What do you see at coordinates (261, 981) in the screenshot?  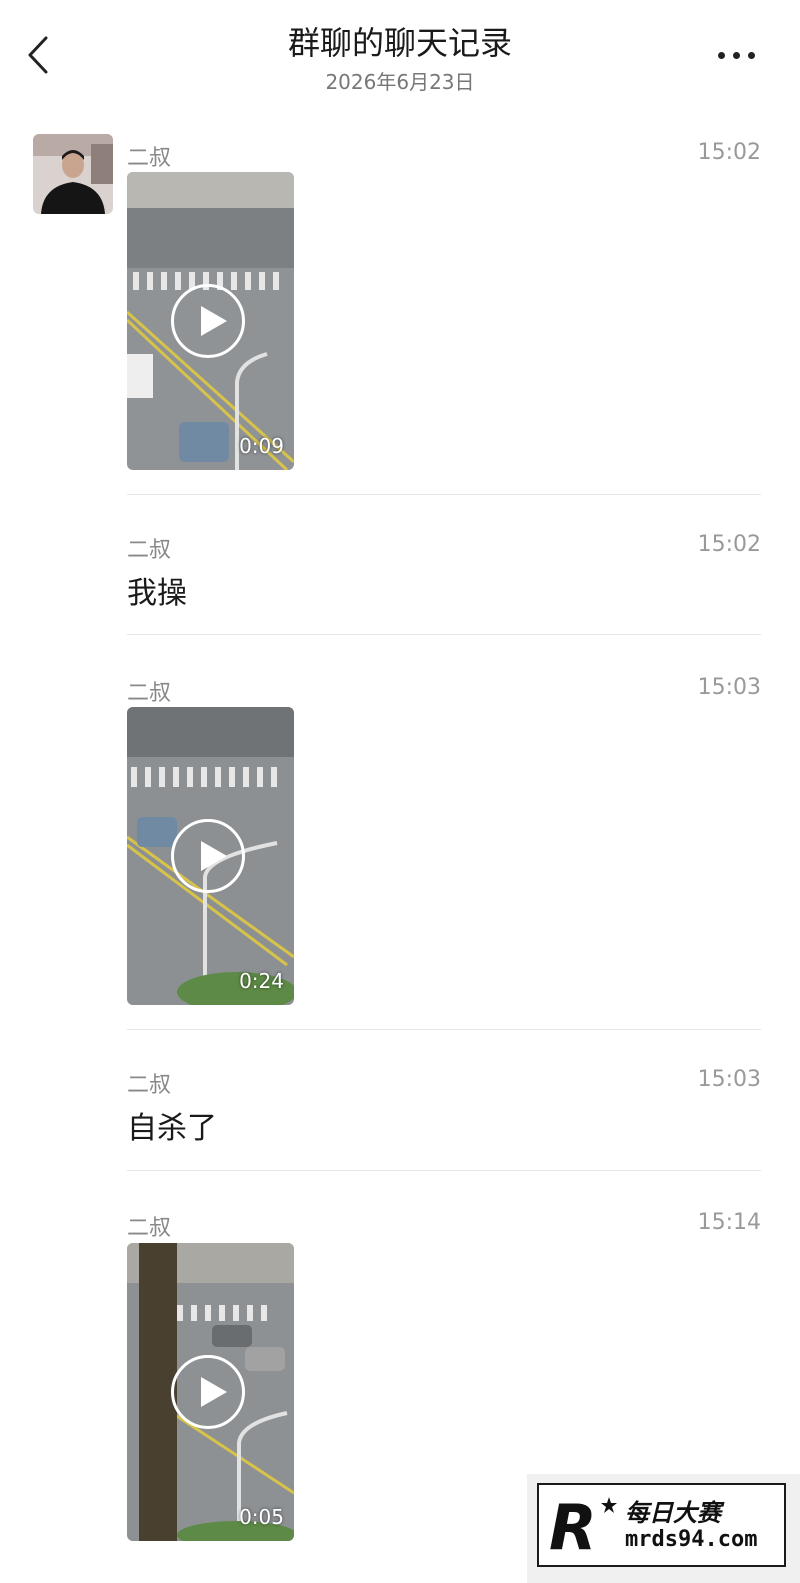 I see `video-duration: 0:24` at bounding box center [261, 981].